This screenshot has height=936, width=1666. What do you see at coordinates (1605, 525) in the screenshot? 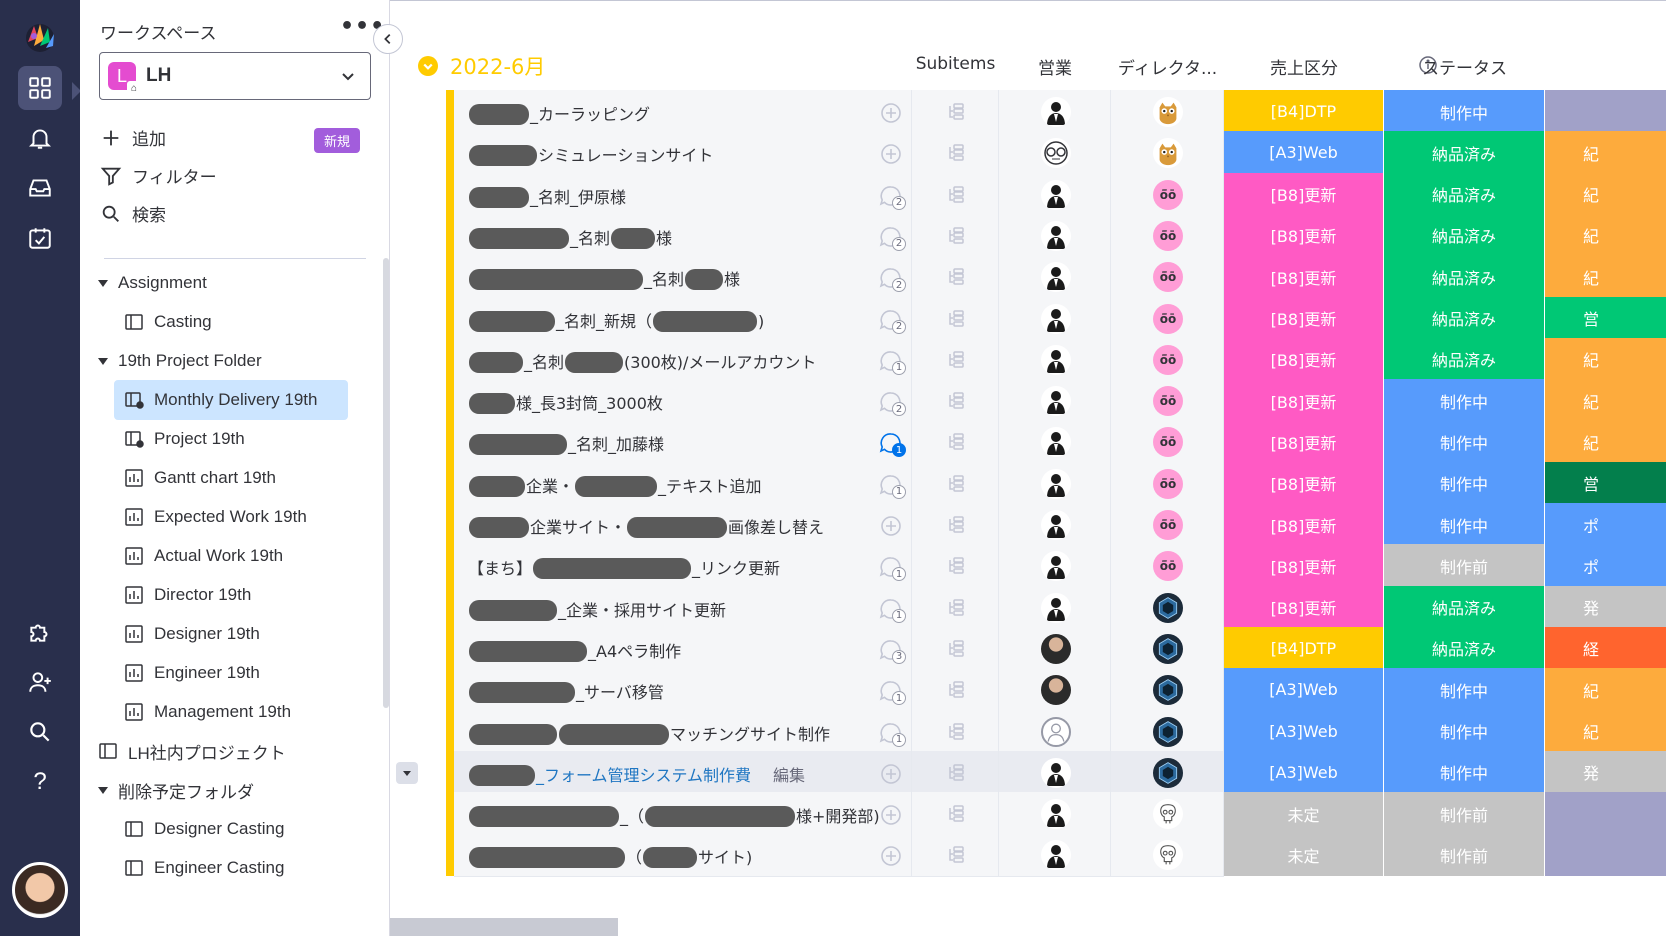
I see `extra-label: ポ` at bounding box center [1605, 525].